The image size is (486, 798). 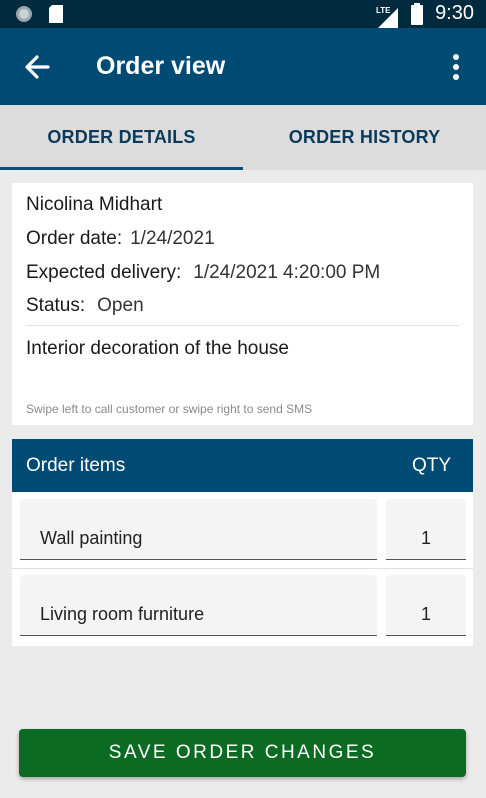 I want to click on status-label: Status:, so click(x=56, y=305).